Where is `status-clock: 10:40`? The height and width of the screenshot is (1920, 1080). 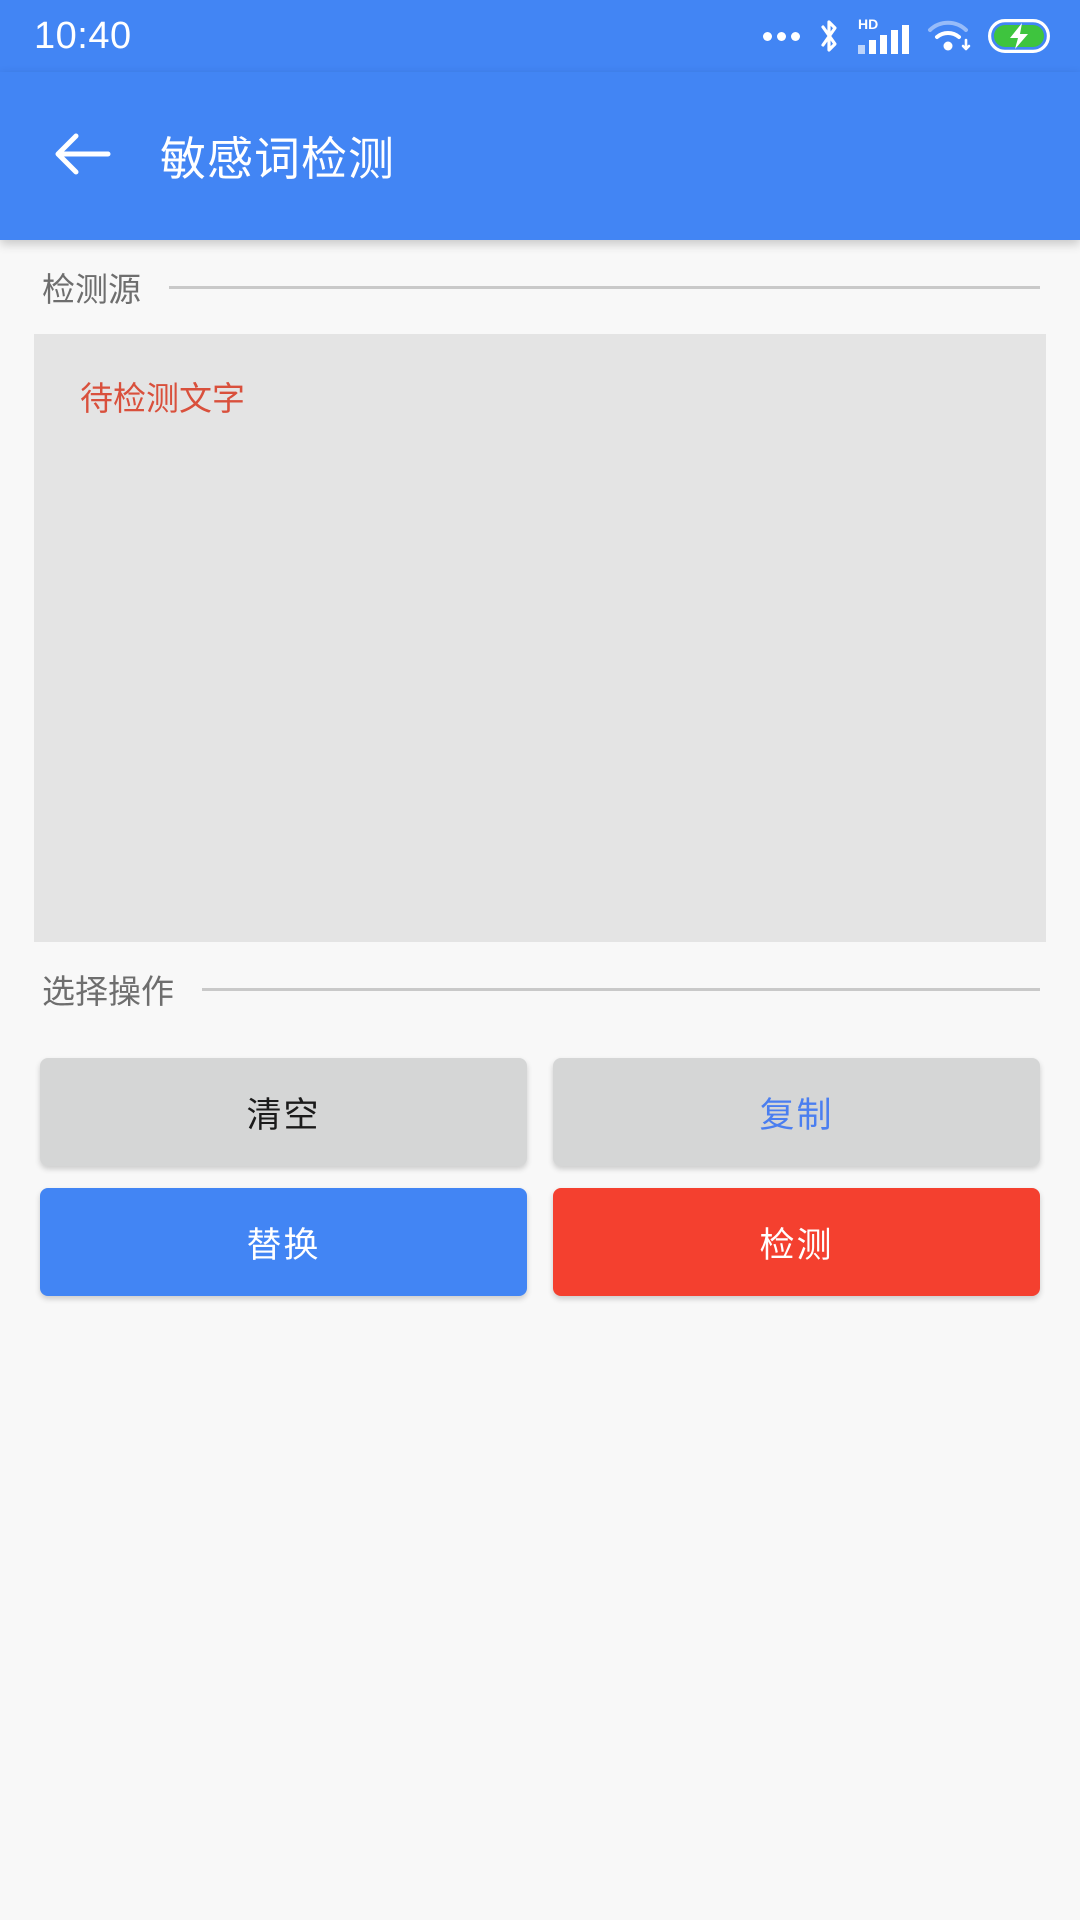
status-clock: 10:40 is located at coordinates (83, 36).